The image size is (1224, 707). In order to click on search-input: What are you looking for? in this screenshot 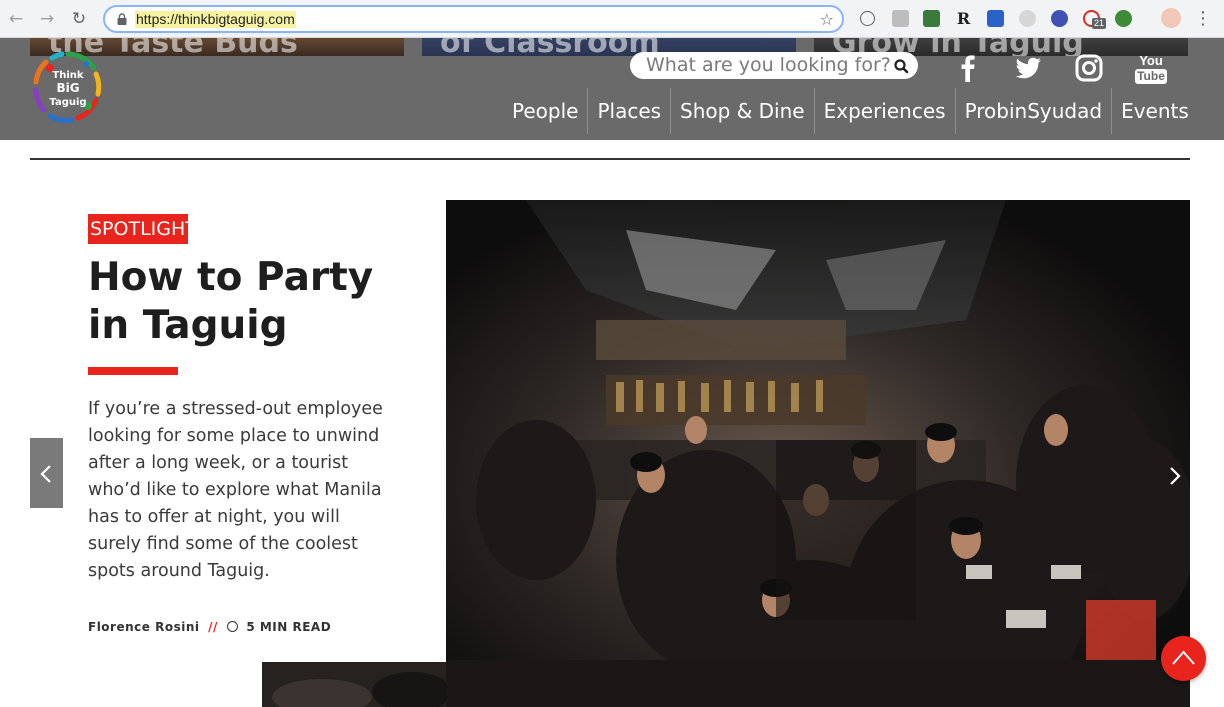, I will do `click(774, 65)`.